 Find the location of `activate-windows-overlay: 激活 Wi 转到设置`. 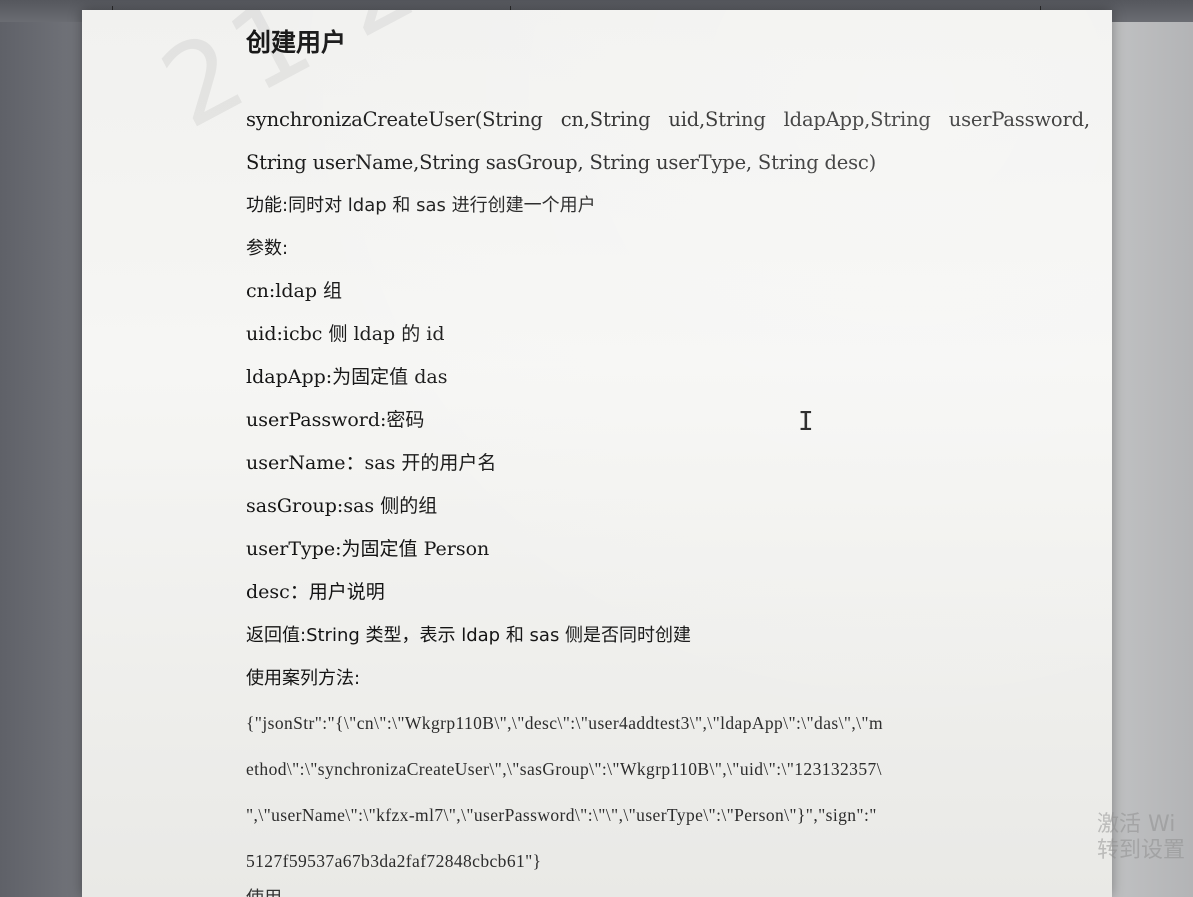

activate-windows-overlay: 激活 Wi 转到设置 is located at coordinates (1141, 838).